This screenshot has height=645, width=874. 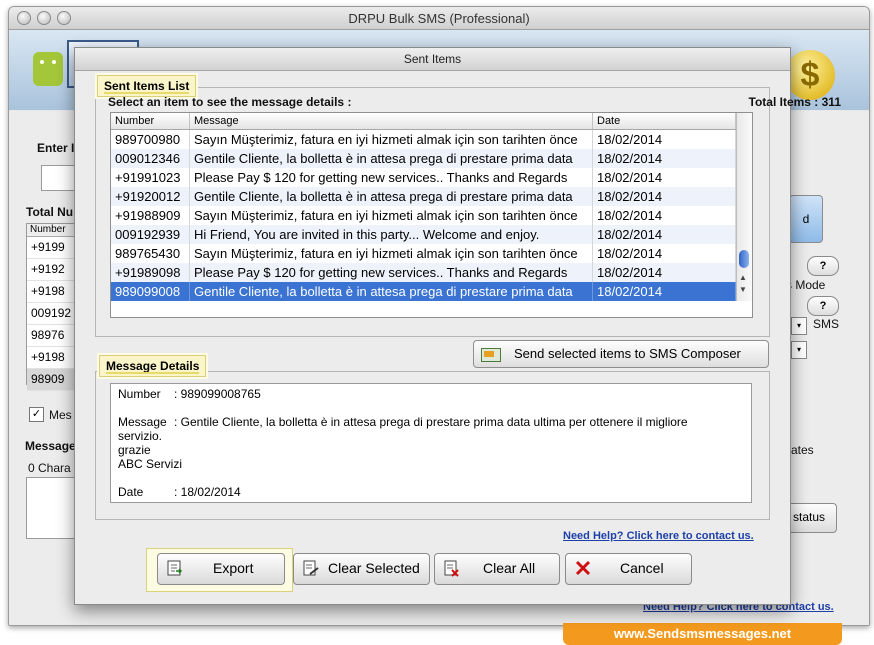 I want to click on scroll-up-arrow-icon: ▲, so click(x=743, y=277).